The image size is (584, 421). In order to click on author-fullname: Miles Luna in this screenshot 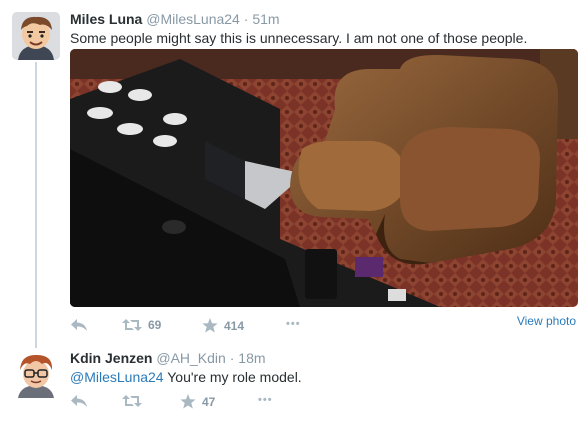, I will do `click(106, 19)`.